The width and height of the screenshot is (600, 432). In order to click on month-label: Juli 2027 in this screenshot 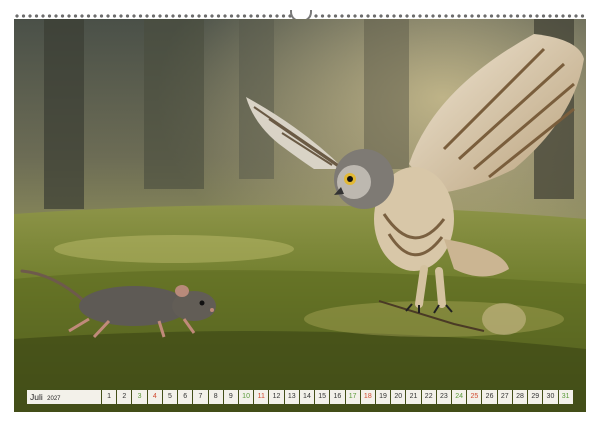, I will do `click(64, 397)`.